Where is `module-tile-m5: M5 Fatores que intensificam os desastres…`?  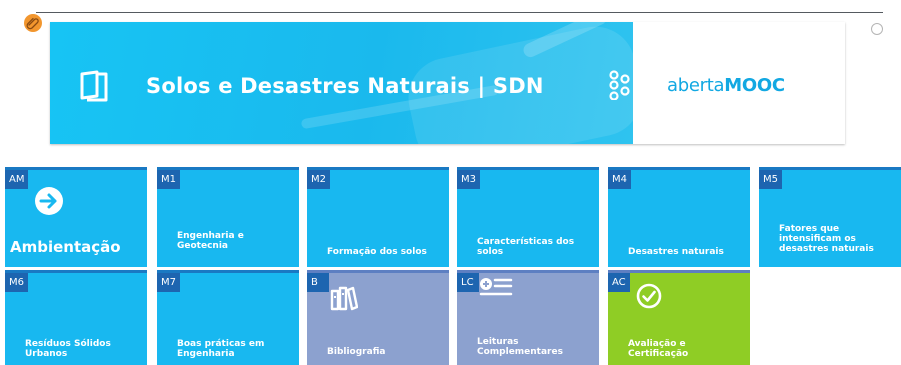 module-tile-m5: M5 Fatores que intensificam os desastres… is located at coordinates (830, 217).